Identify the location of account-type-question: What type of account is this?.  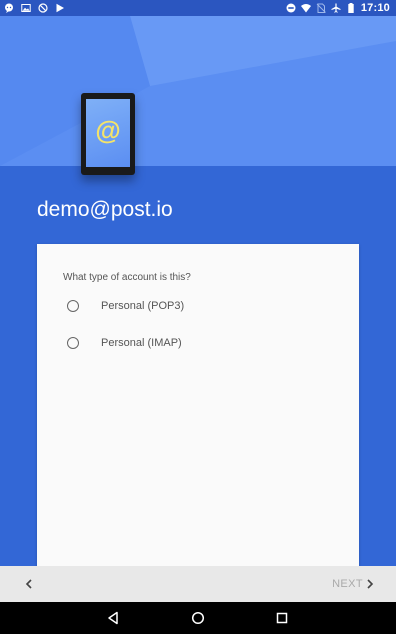
(127, 277).